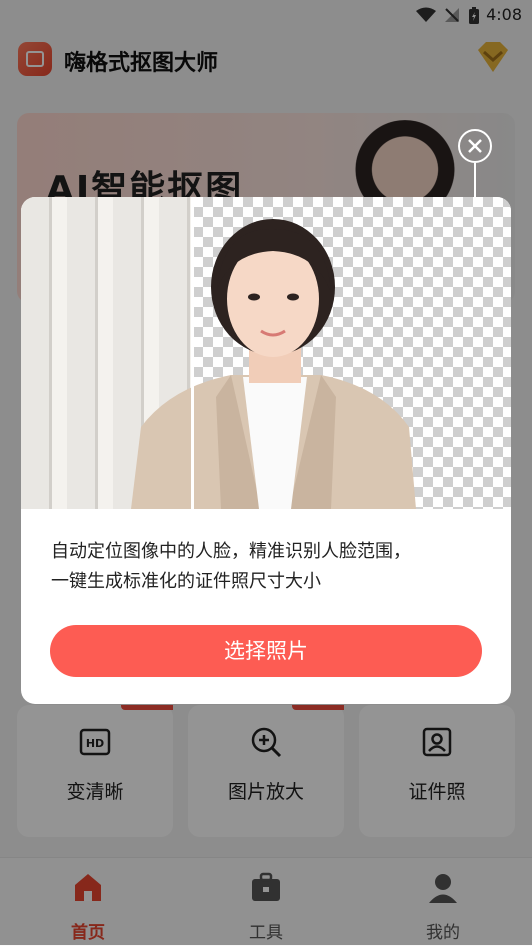 The width and height of the screenshot is (532, 946). Describe the element at coordinates (231, 551) in the screenshot. I see `description-line-1: 自动定位图像中的人脸，精准识别人脸范围，` at that location.